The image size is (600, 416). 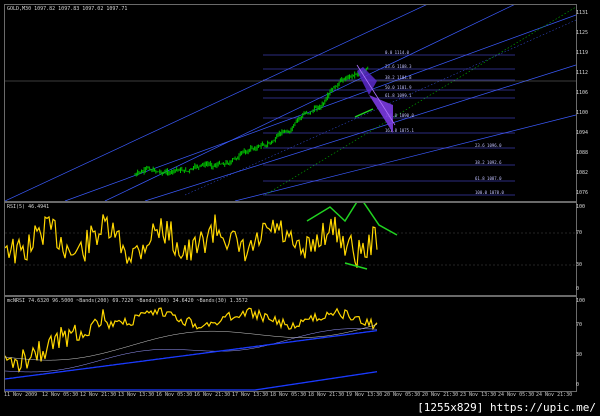 I want to click on time-tick-label: 20 Nov 05:30, so click(x=402, y=395).